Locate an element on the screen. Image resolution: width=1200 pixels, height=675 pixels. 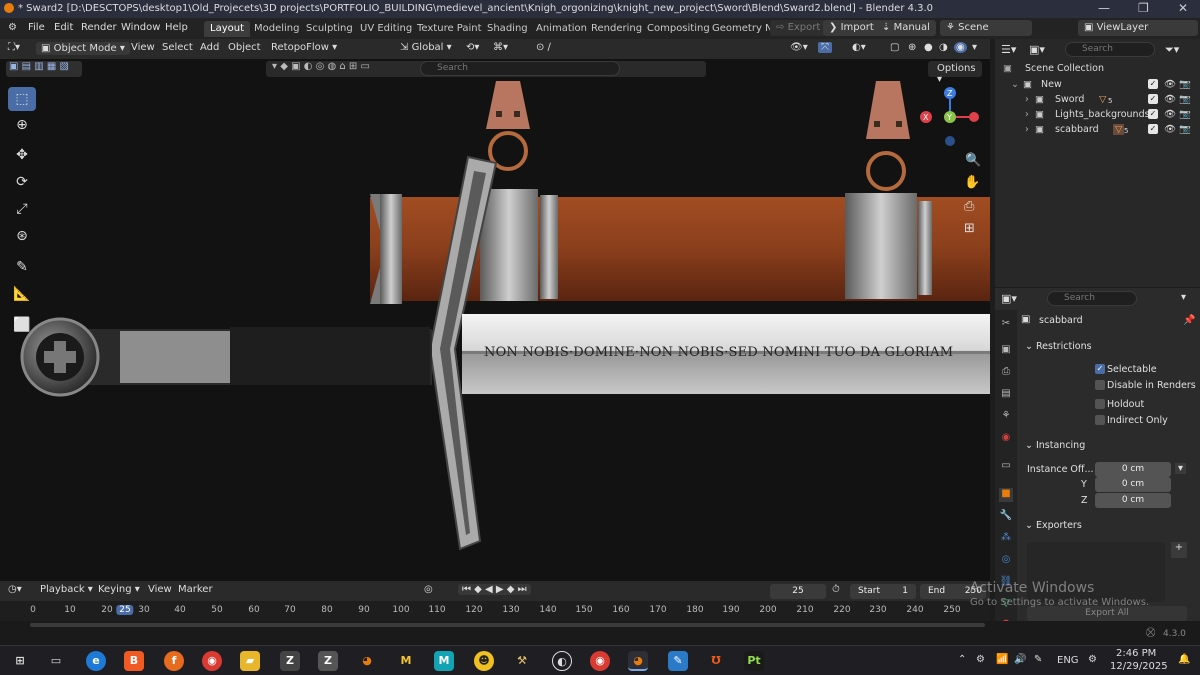
marker-menu: Marker is located at coordinates (195, 589).